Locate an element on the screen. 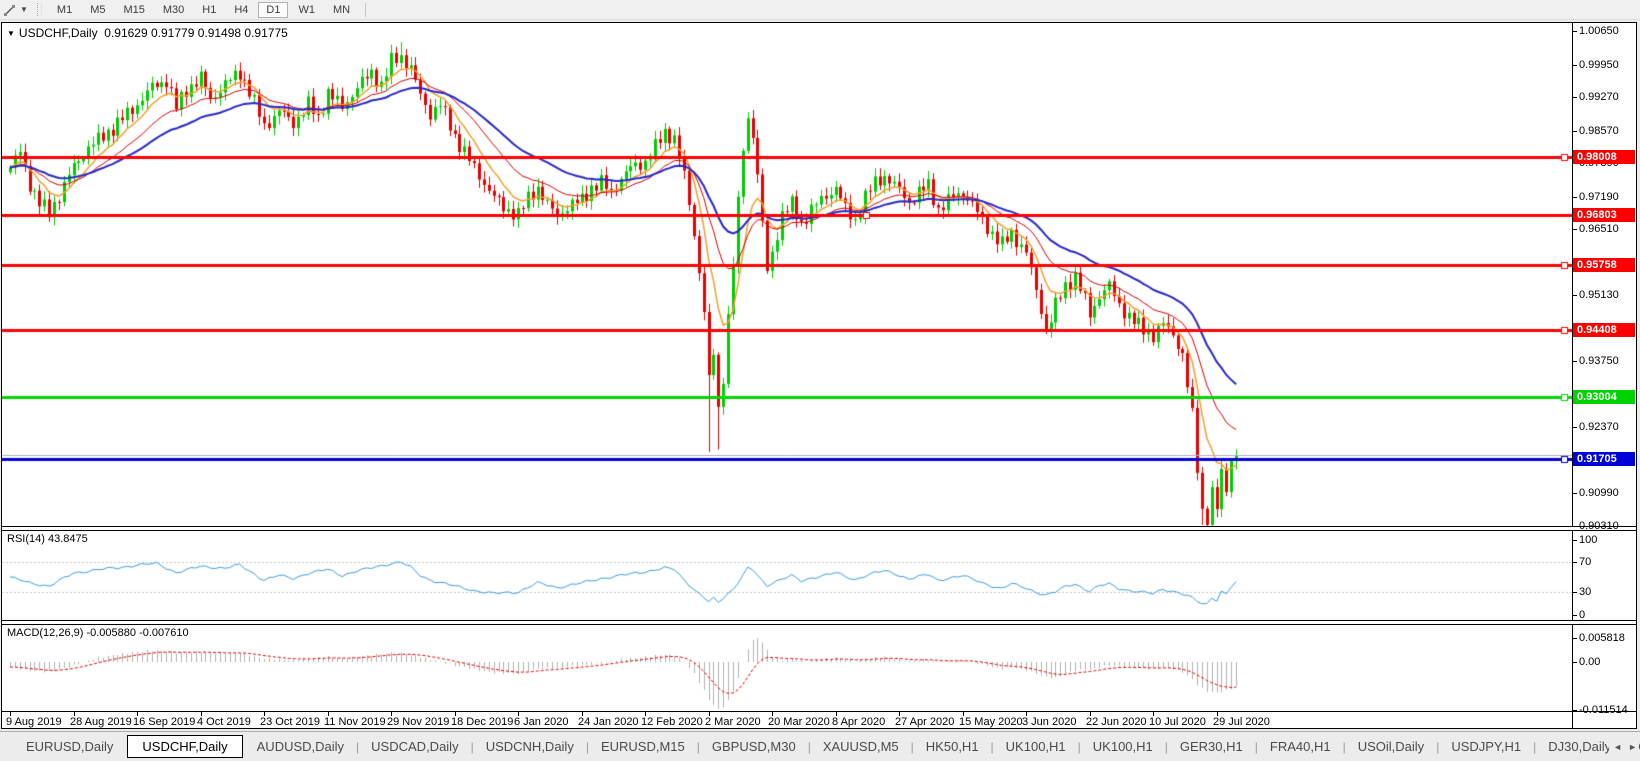  rsi-pane: RSI(14) 43.8475 100 70 30 0 is located at coordinates (819, 576).